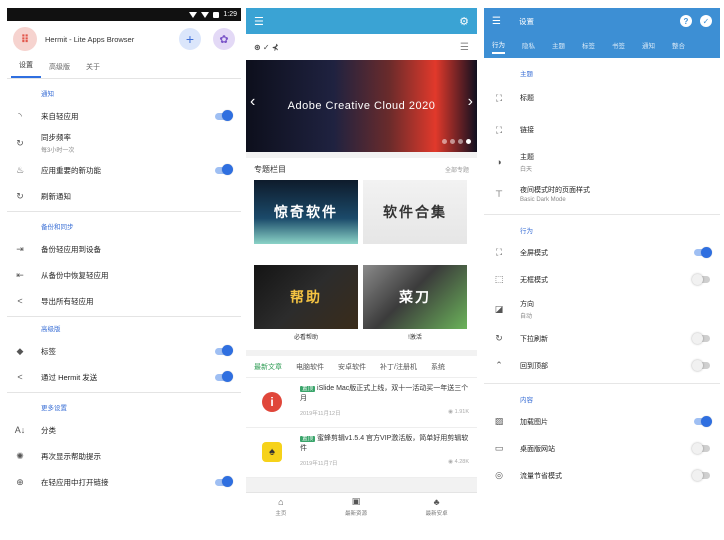  Describe the element at coordinates (678, 46) in the screenshot. I see `tab-integration: 整合` at that location.